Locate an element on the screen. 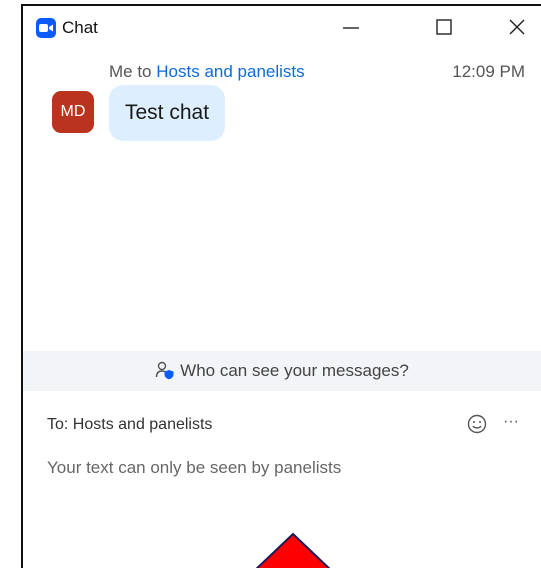 Image resolution: width=541 pixels, height=568 pixels. window-border-left is located at coordinates (22, 286).